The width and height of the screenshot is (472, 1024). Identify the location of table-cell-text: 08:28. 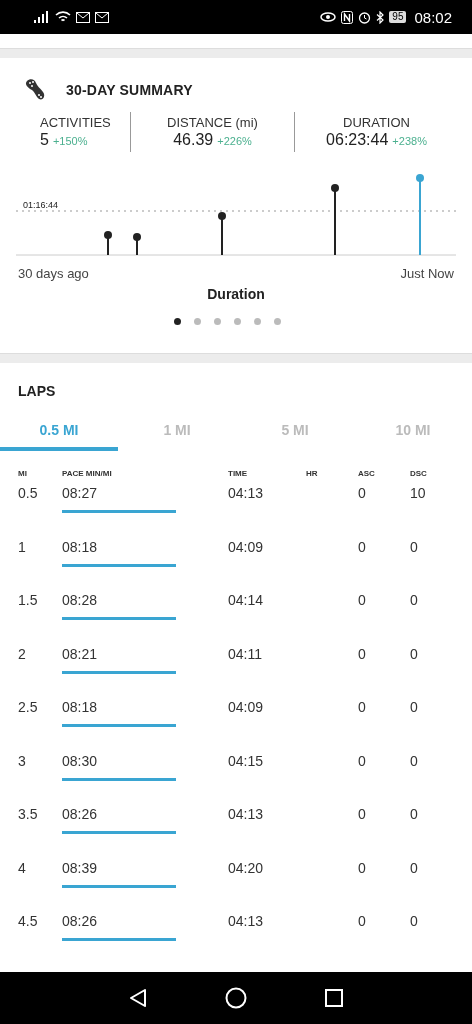
(80, 600).